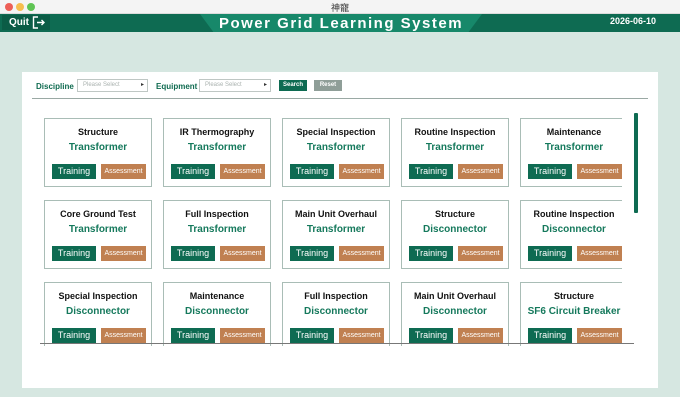 Image resolution: width=680 pixels, height=397 pixels. I want to click on discipline-select: Please Select ▸, so click(112, 85).